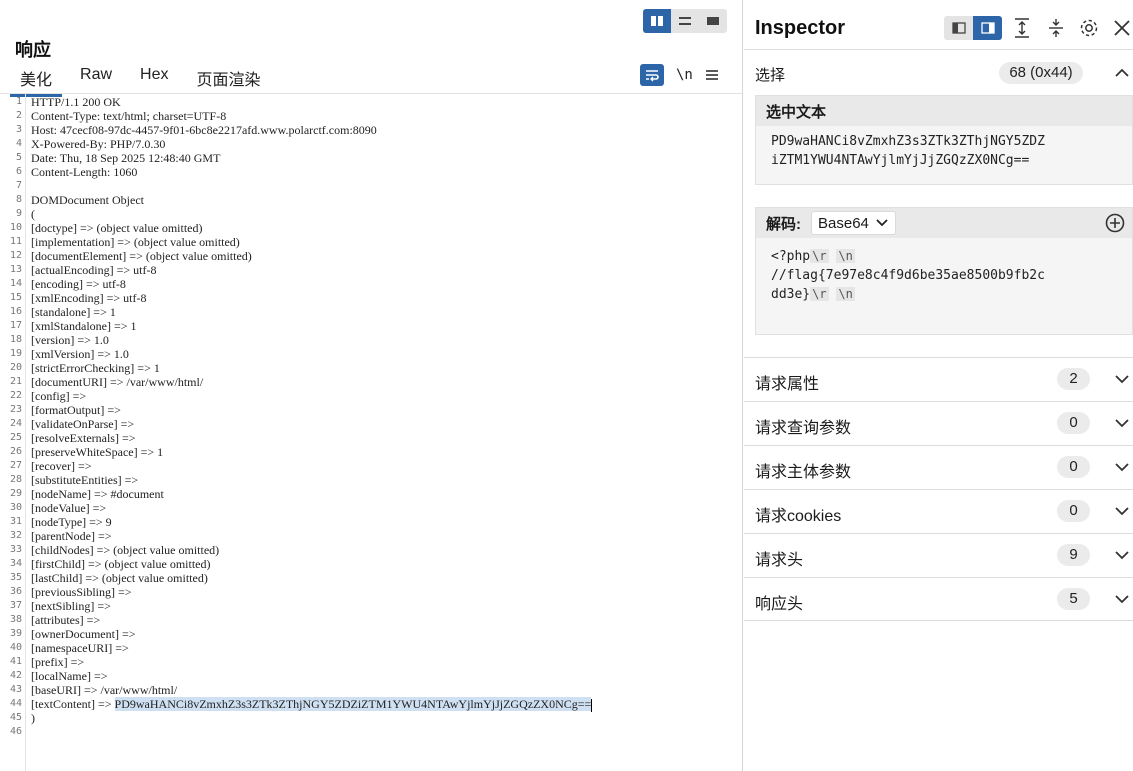  Describe the element at coordinates (657, 21) in the screenshot. I see `split-view-button` at that location.